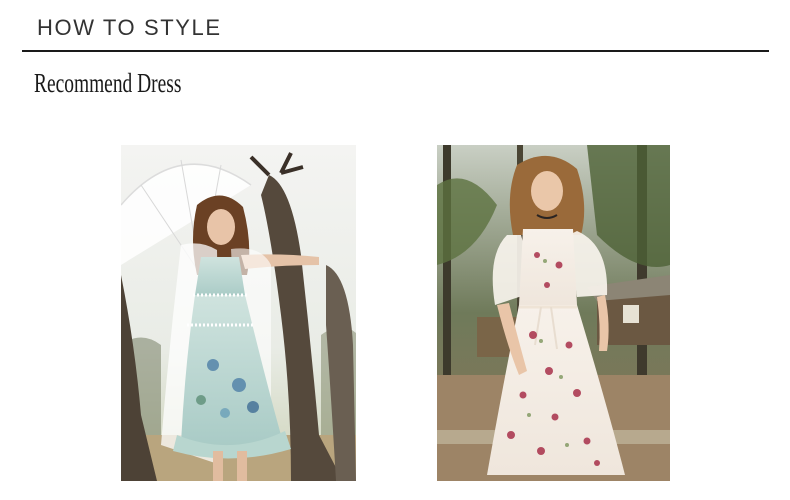  Describe the element at coordinates (395, 51) in the screenshot. I see `title-divider` at that location.